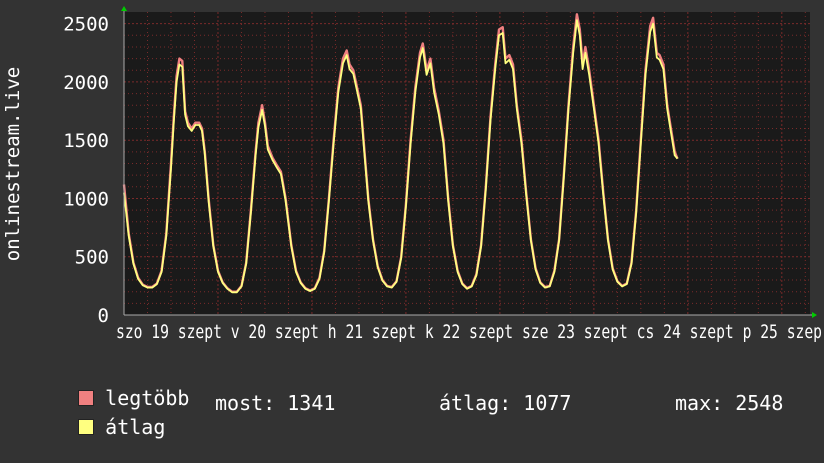 The image size is (824, 463). I want to click on stat-max-label: max:, so click(699, 403).